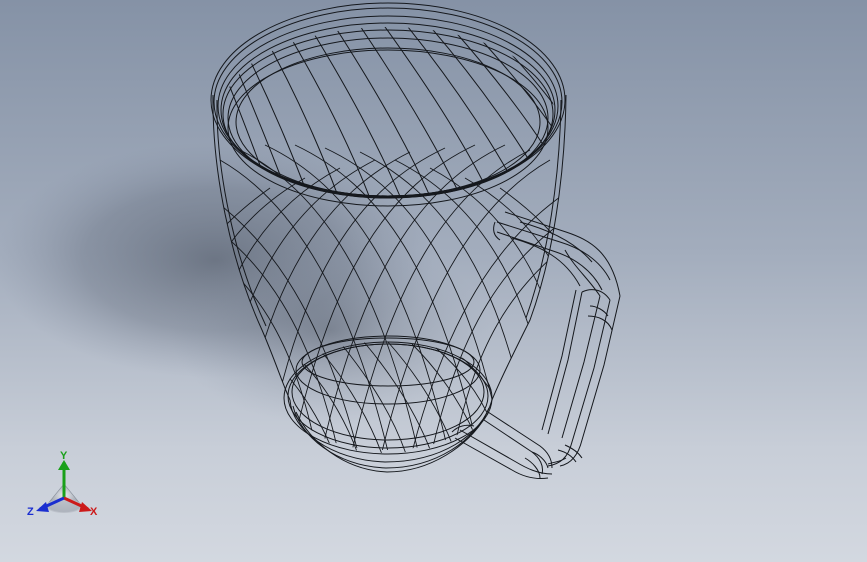  What do you see at coordinates (94, 512) in the screenshot?
I see `x-axis-label: X` at bounding box center [94, 512].